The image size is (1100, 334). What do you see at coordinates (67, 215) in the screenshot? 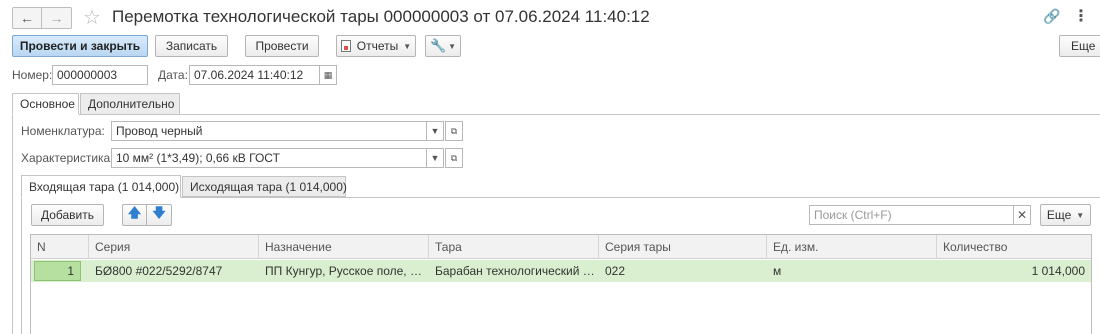
I see `add-button: Добавить` at bounding box center [67, 215].